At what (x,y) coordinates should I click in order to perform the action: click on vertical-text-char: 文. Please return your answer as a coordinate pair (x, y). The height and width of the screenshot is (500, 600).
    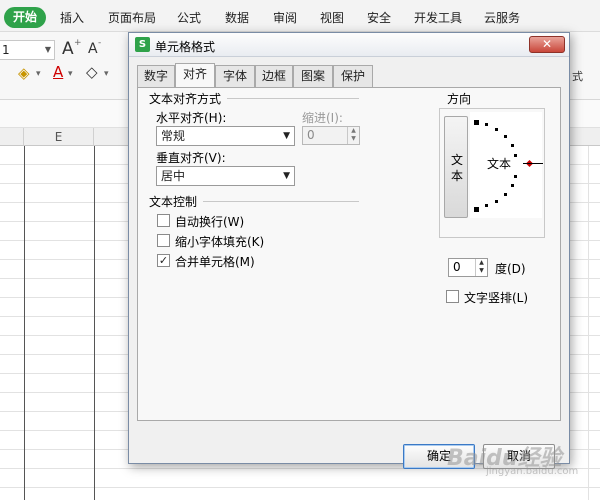
    Looking at the image, I should click on (457, 160).